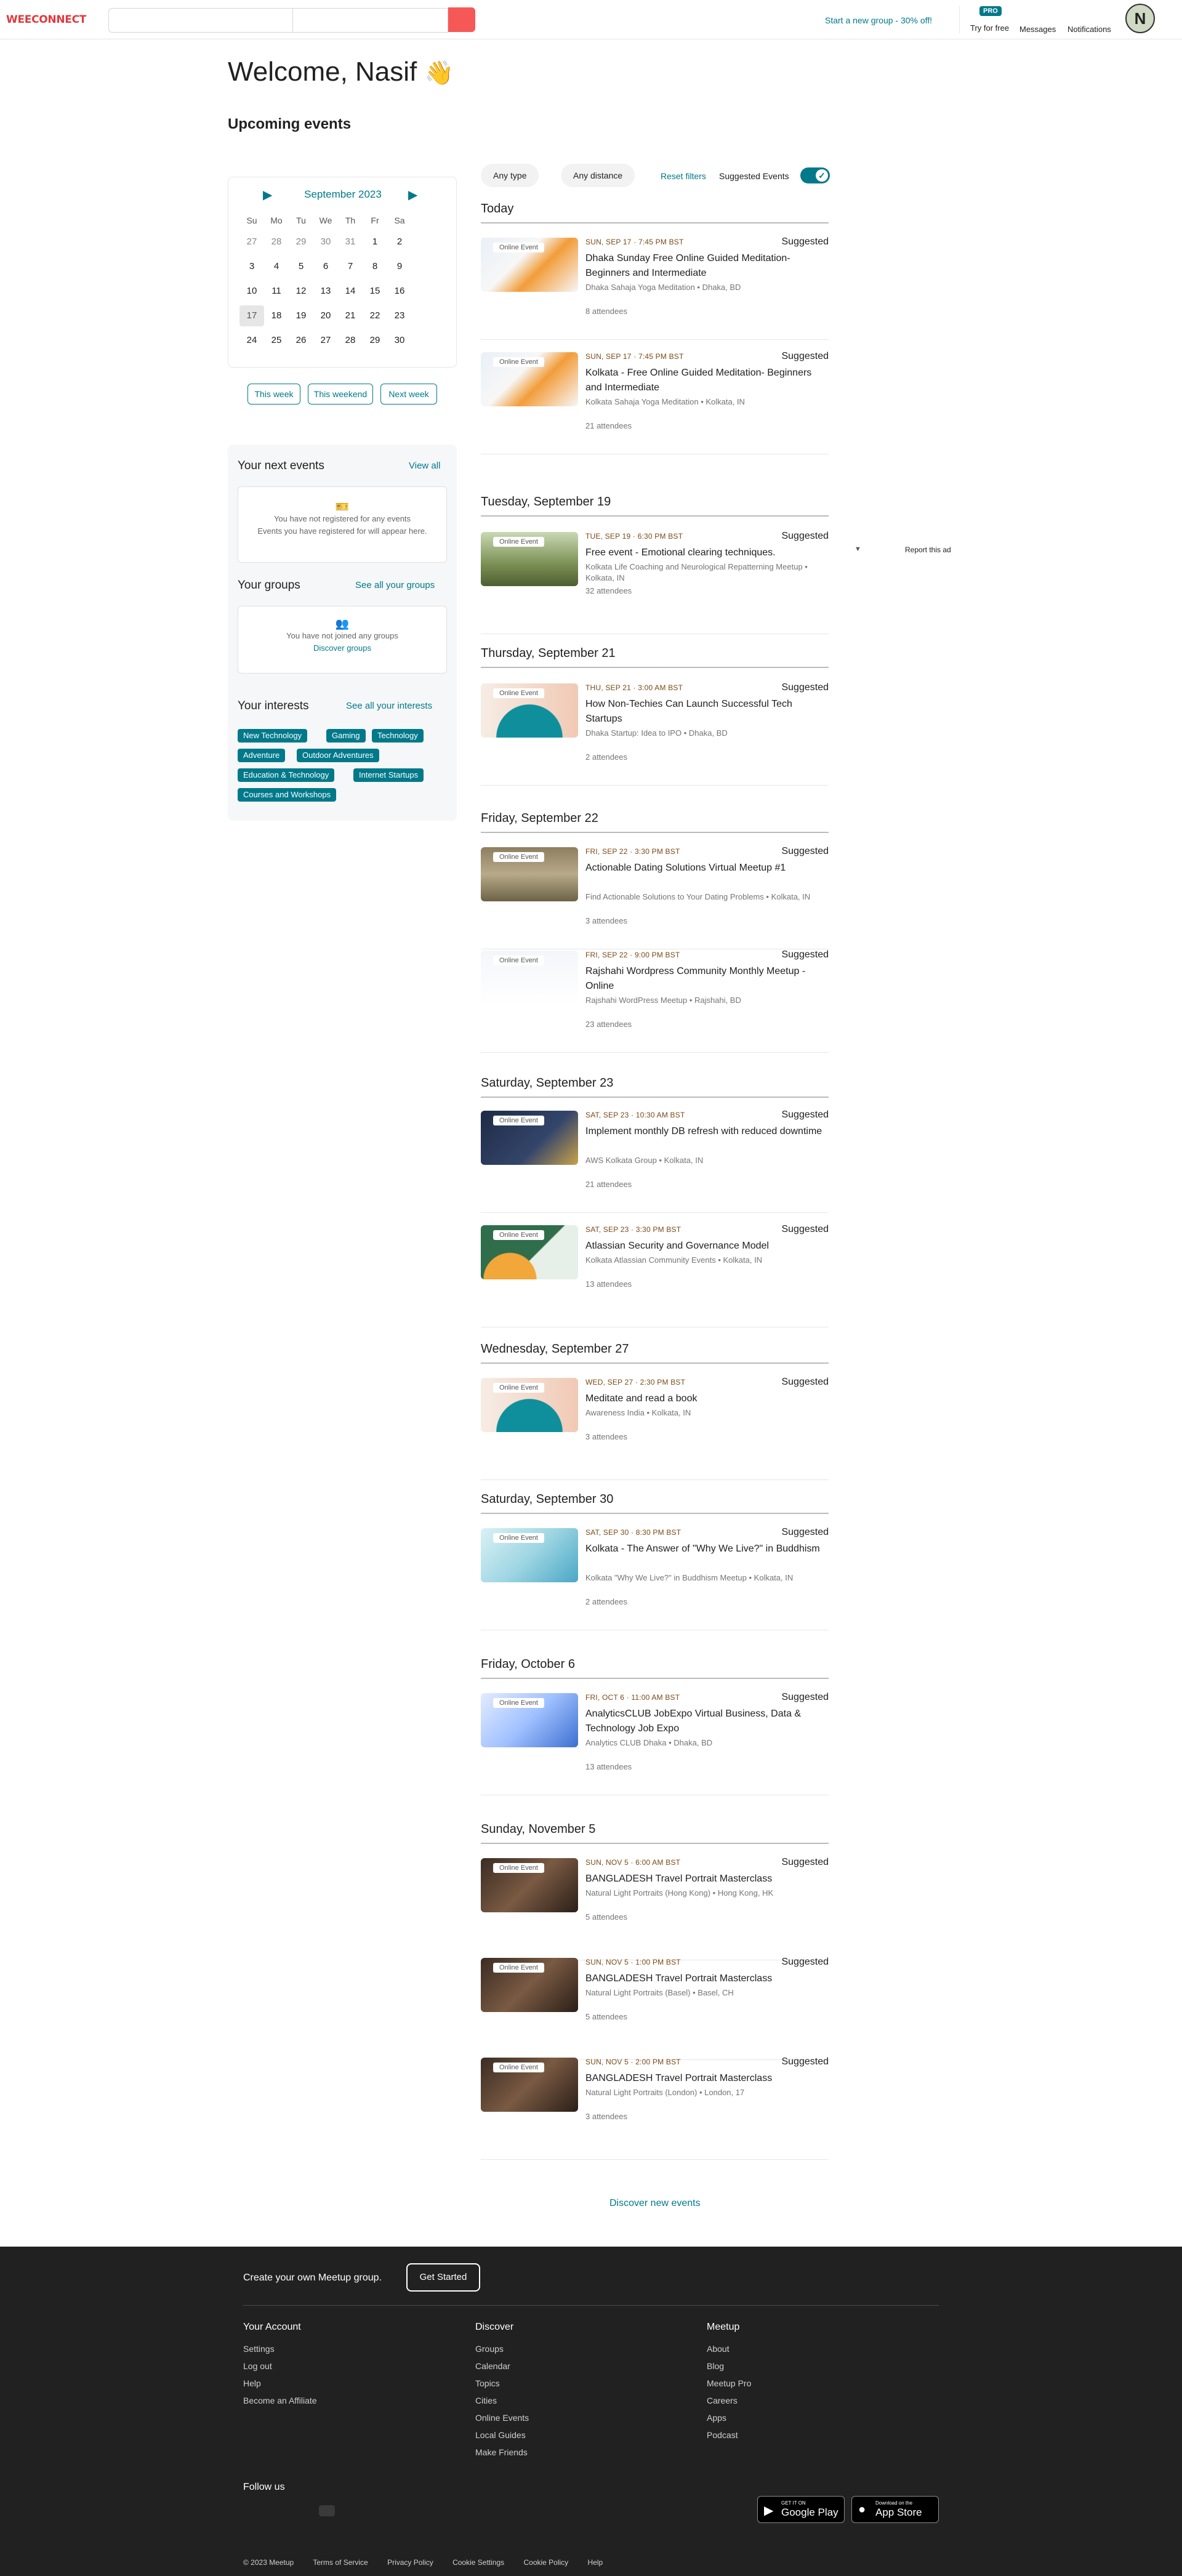 The height and width of the screenshot is (2576, 1182). Describe the element at coordinates (327, 2510) in the screenshot. I see `youtube-icon` at that location.